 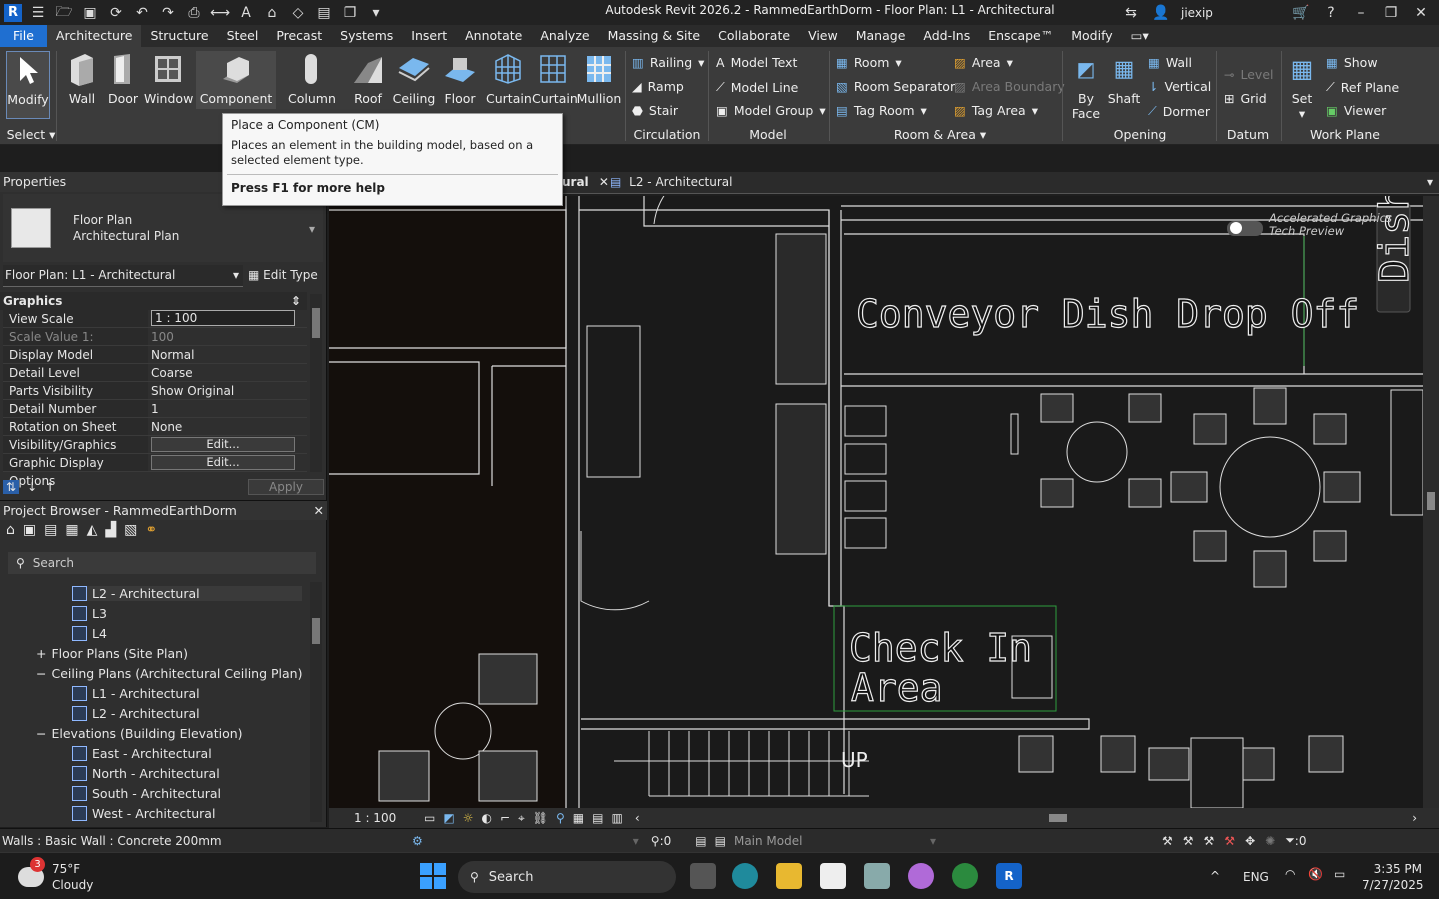 I want to click on modify-button: Modify, so click(x=28, y=85).